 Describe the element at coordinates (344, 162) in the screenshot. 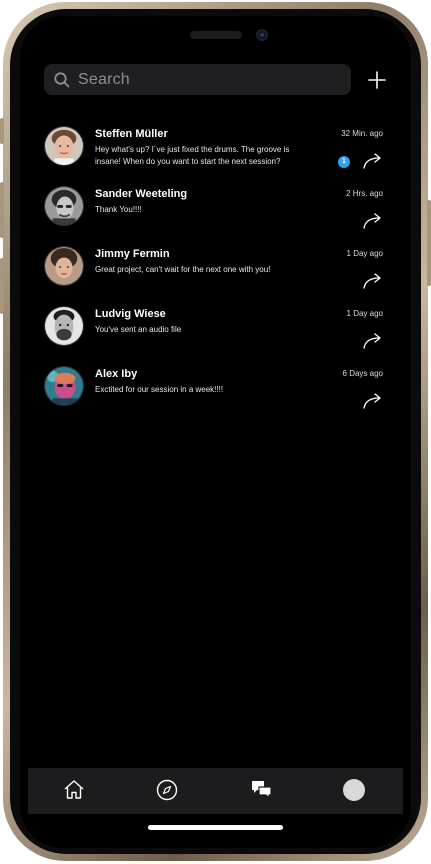

I see `unread-badge: 1` at that location.